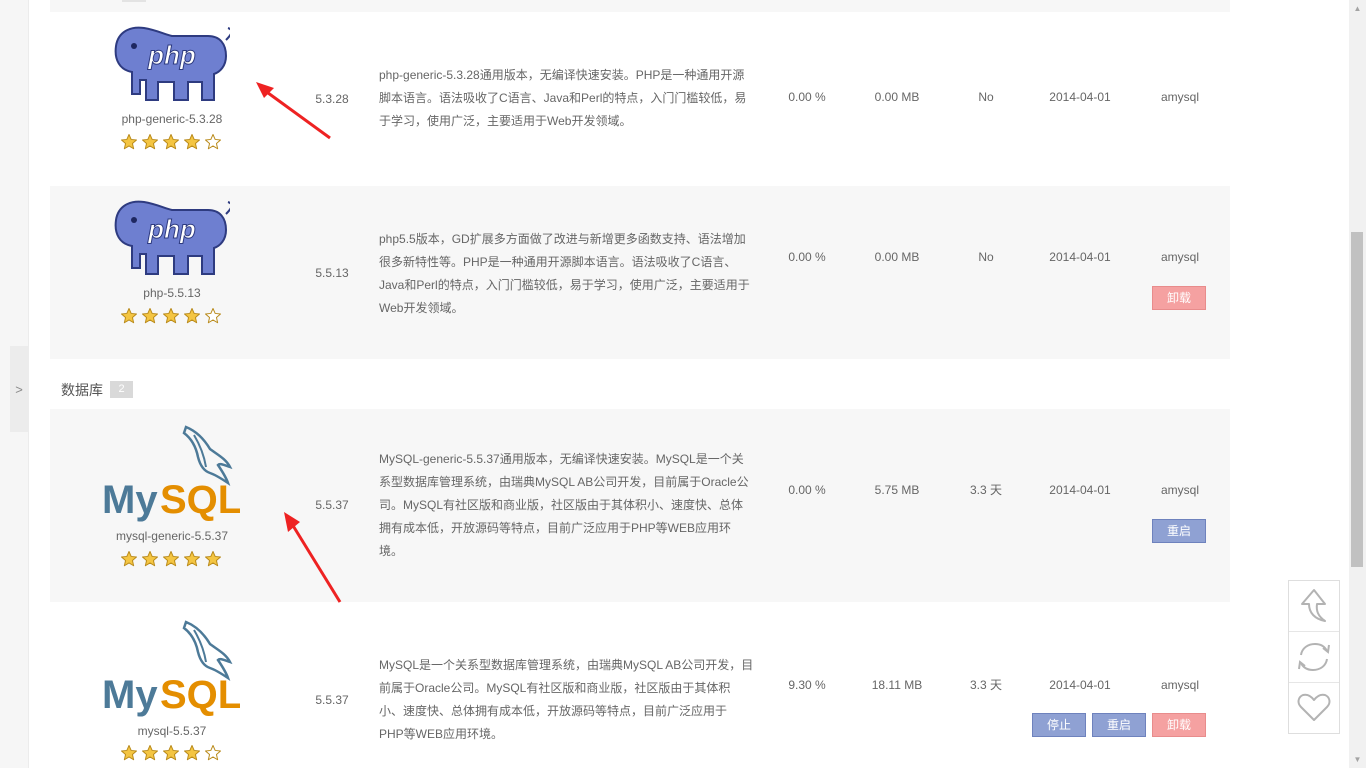  What do you see at coordinates (391, 551) in the screenshot?
I see `description-line: 境。` at bounding box center [391, 551].